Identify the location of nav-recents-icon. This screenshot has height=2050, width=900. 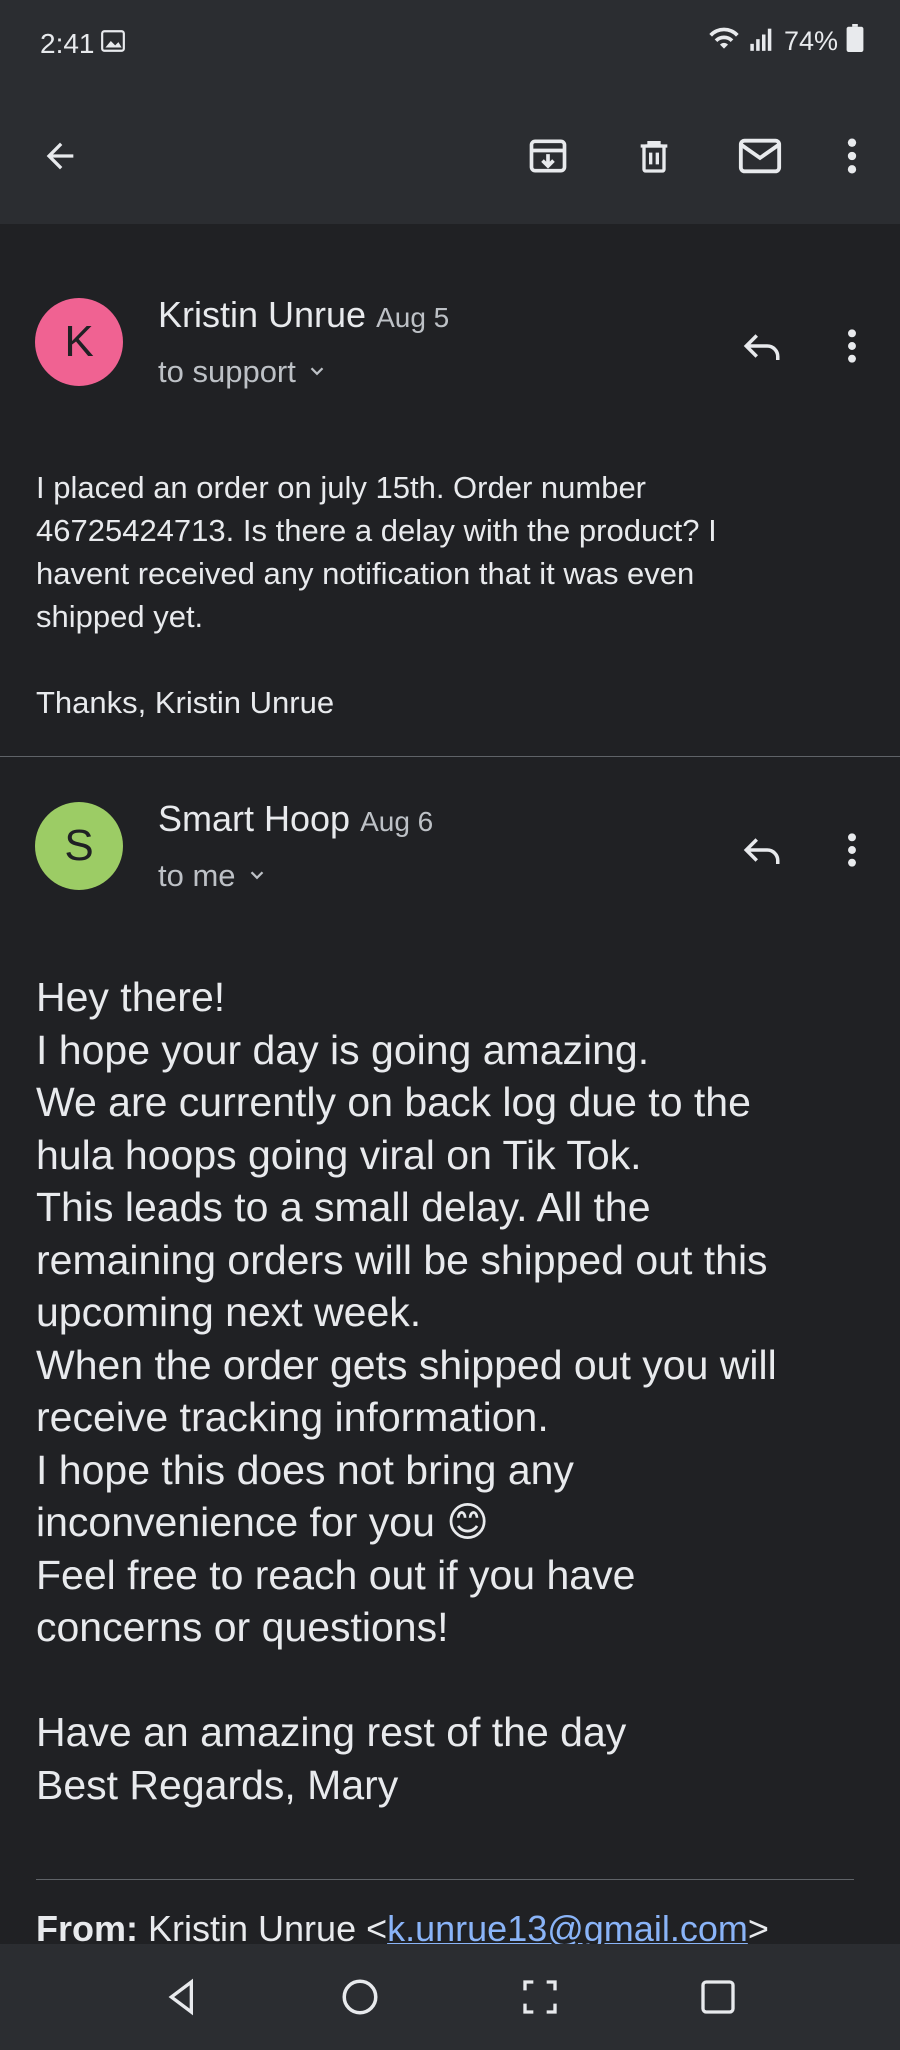
(718, 1997).